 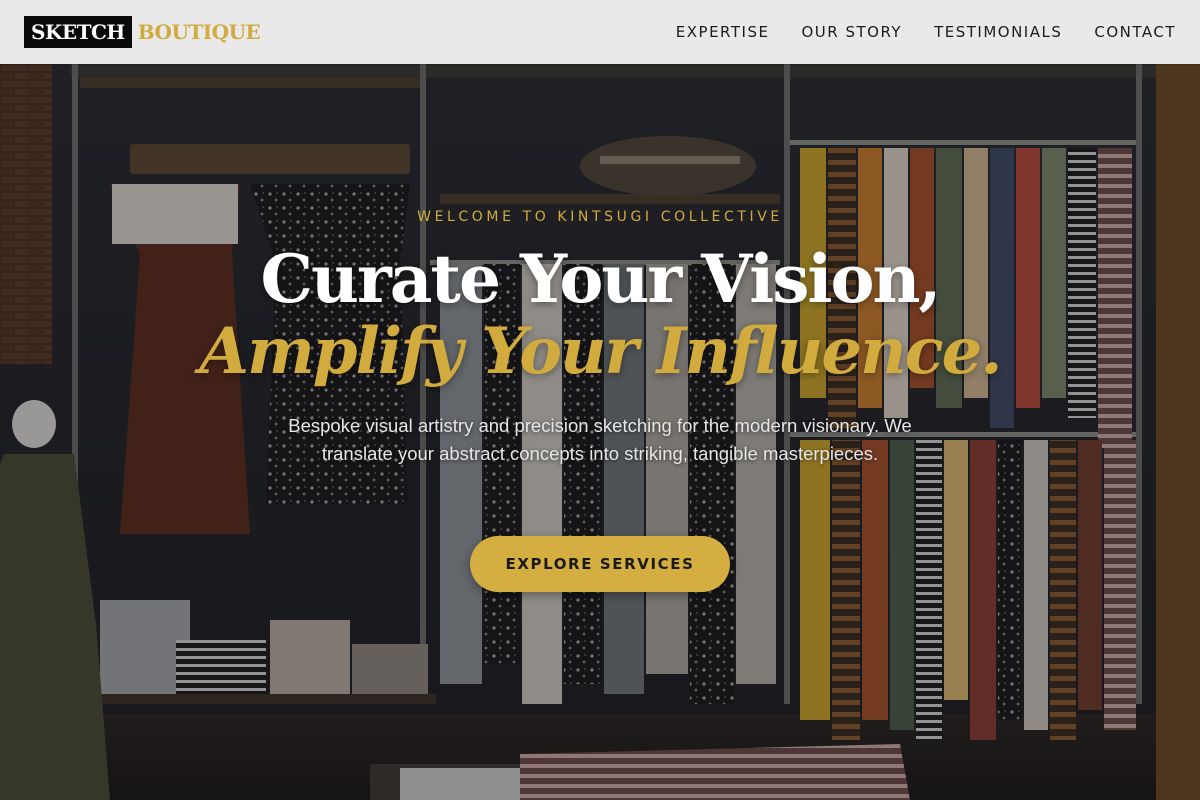 What do you see at coordinates (601, 279) in the screenshot?
I see `hero-headline-line1: Curate Your Vision,` at bounding box center [601, 279].